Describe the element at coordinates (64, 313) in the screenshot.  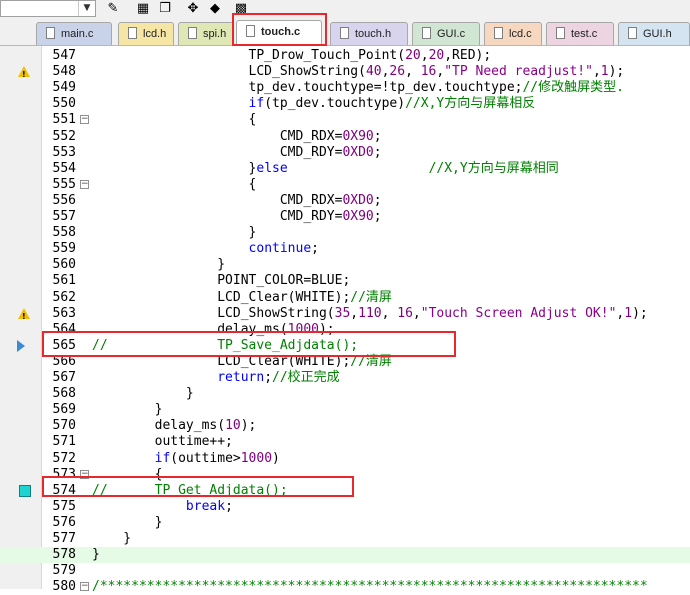
I see `line-number: 563` at that location.